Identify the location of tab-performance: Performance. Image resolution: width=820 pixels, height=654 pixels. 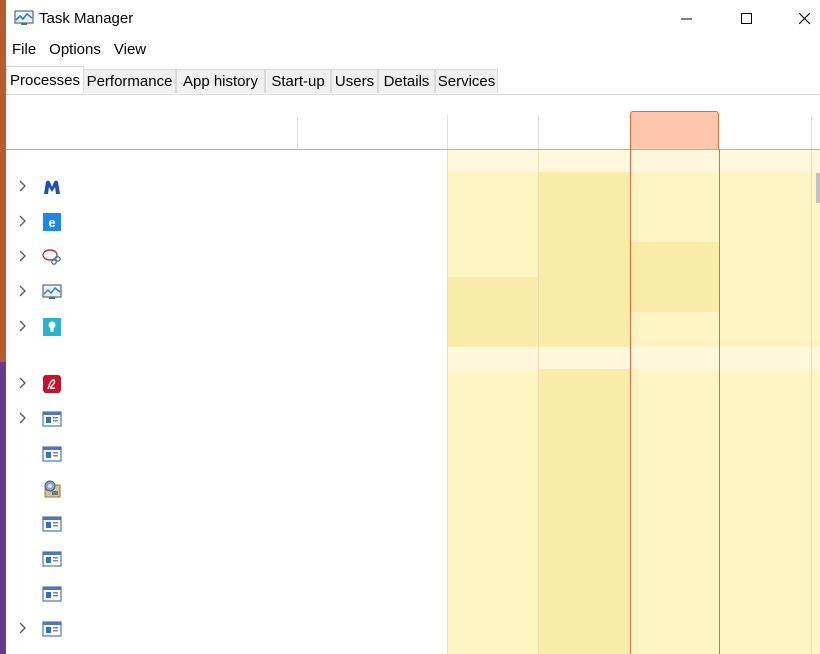
(129, 81).